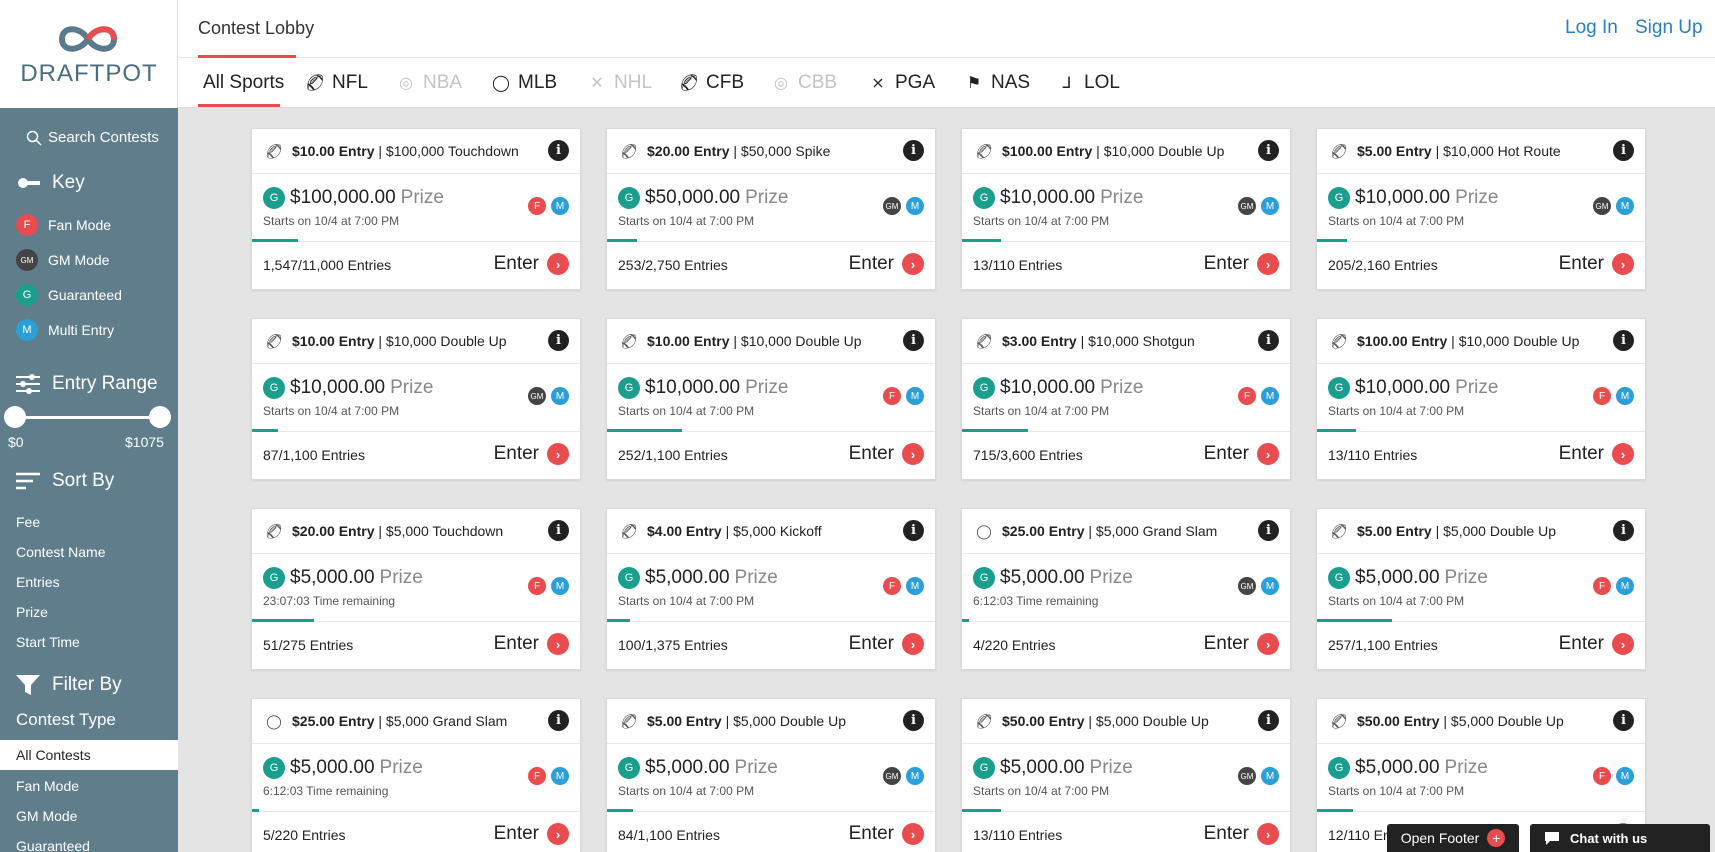  What do you see at coordinates (1623, 644) in the screenshot?
I see `chevron-right-icon: ›` at bounding box center [1623, 644].